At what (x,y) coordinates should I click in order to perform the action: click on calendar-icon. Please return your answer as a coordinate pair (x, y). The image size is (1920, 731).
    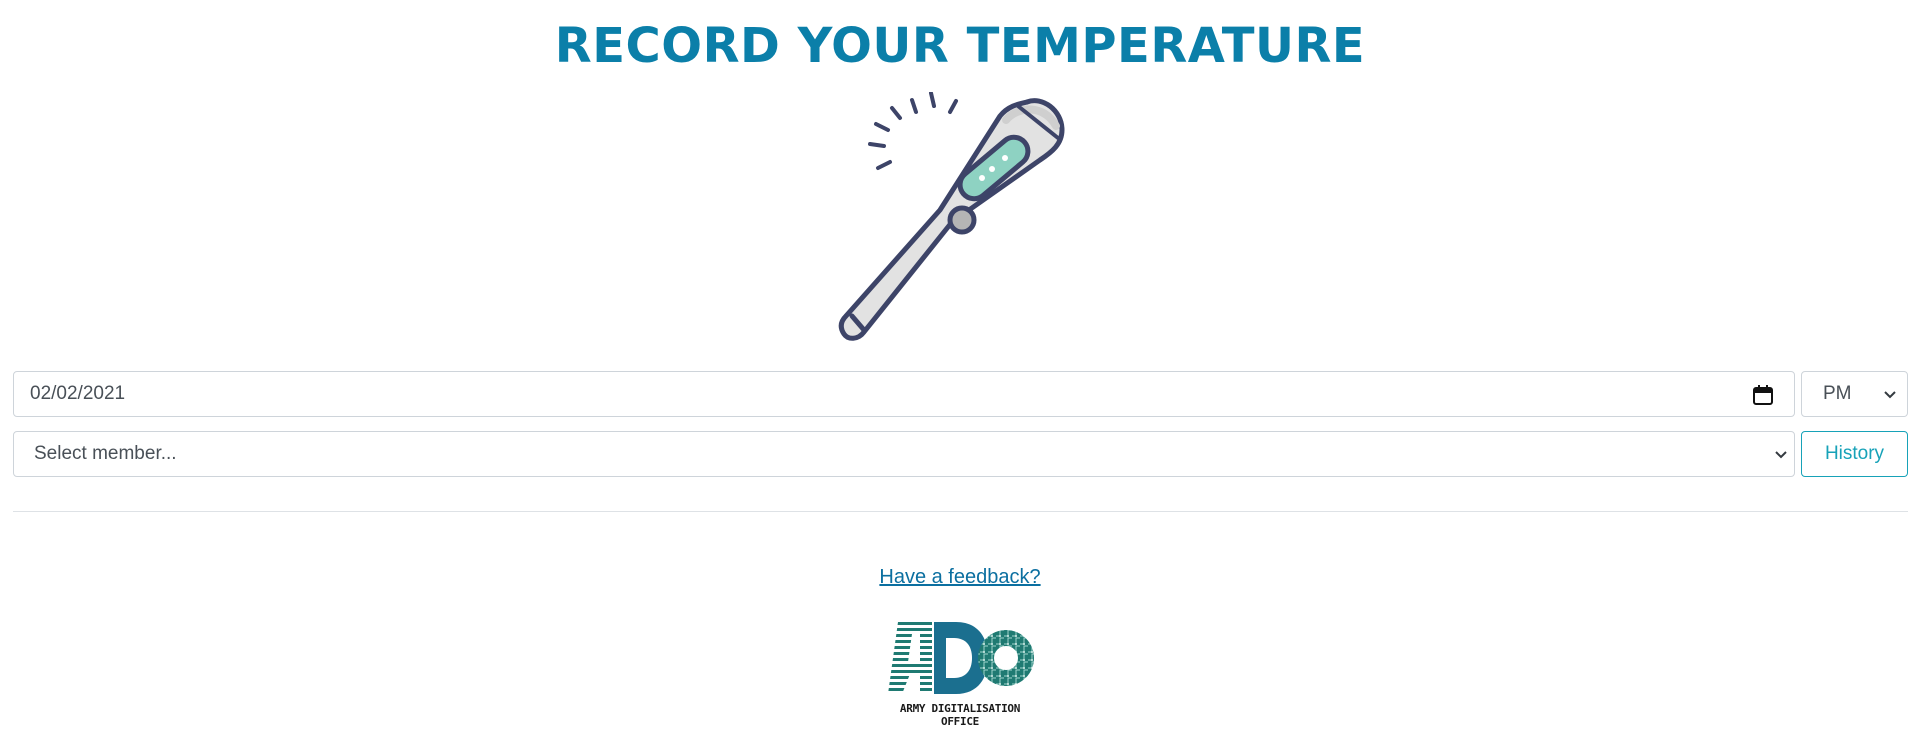
    Looking at the image, I should click on (1763, 395).